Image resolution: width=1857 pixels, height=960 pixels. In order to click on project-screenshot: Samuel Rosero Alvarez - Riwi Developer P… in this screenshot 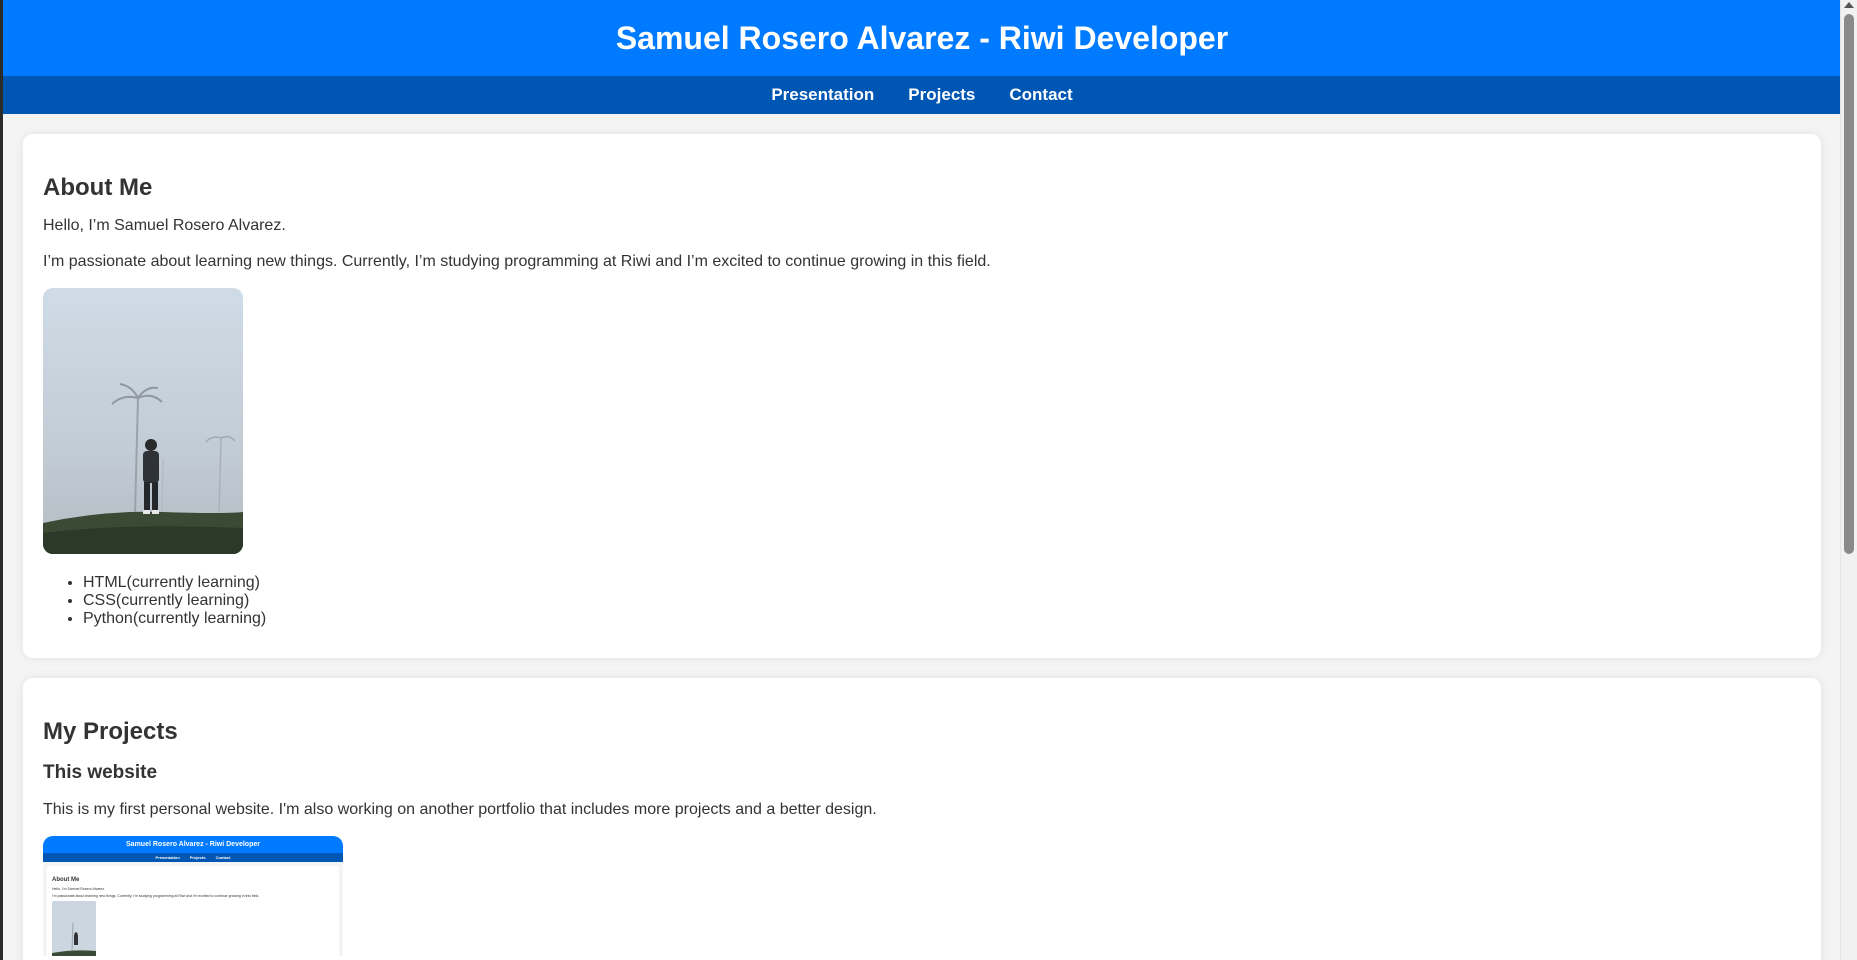, I will do `click(193, 896)`.